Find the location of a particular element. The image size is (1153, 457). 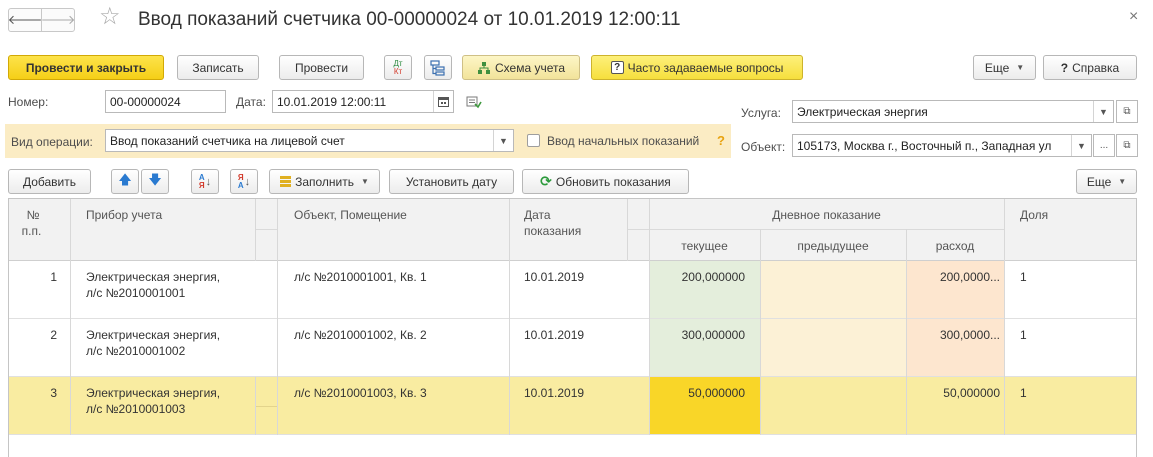

row-device: Электрическая энергия, л/с №2010001002 is located at coordinates (153, 343).